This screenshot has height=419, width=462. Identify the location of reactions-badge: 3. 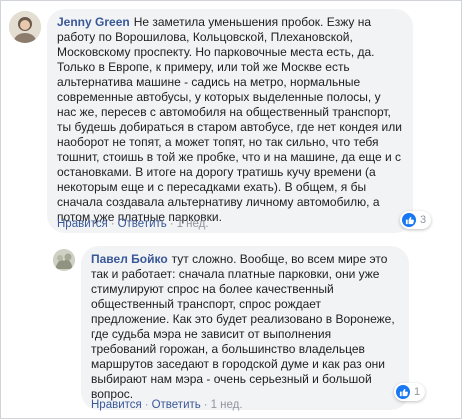
(416, 220).